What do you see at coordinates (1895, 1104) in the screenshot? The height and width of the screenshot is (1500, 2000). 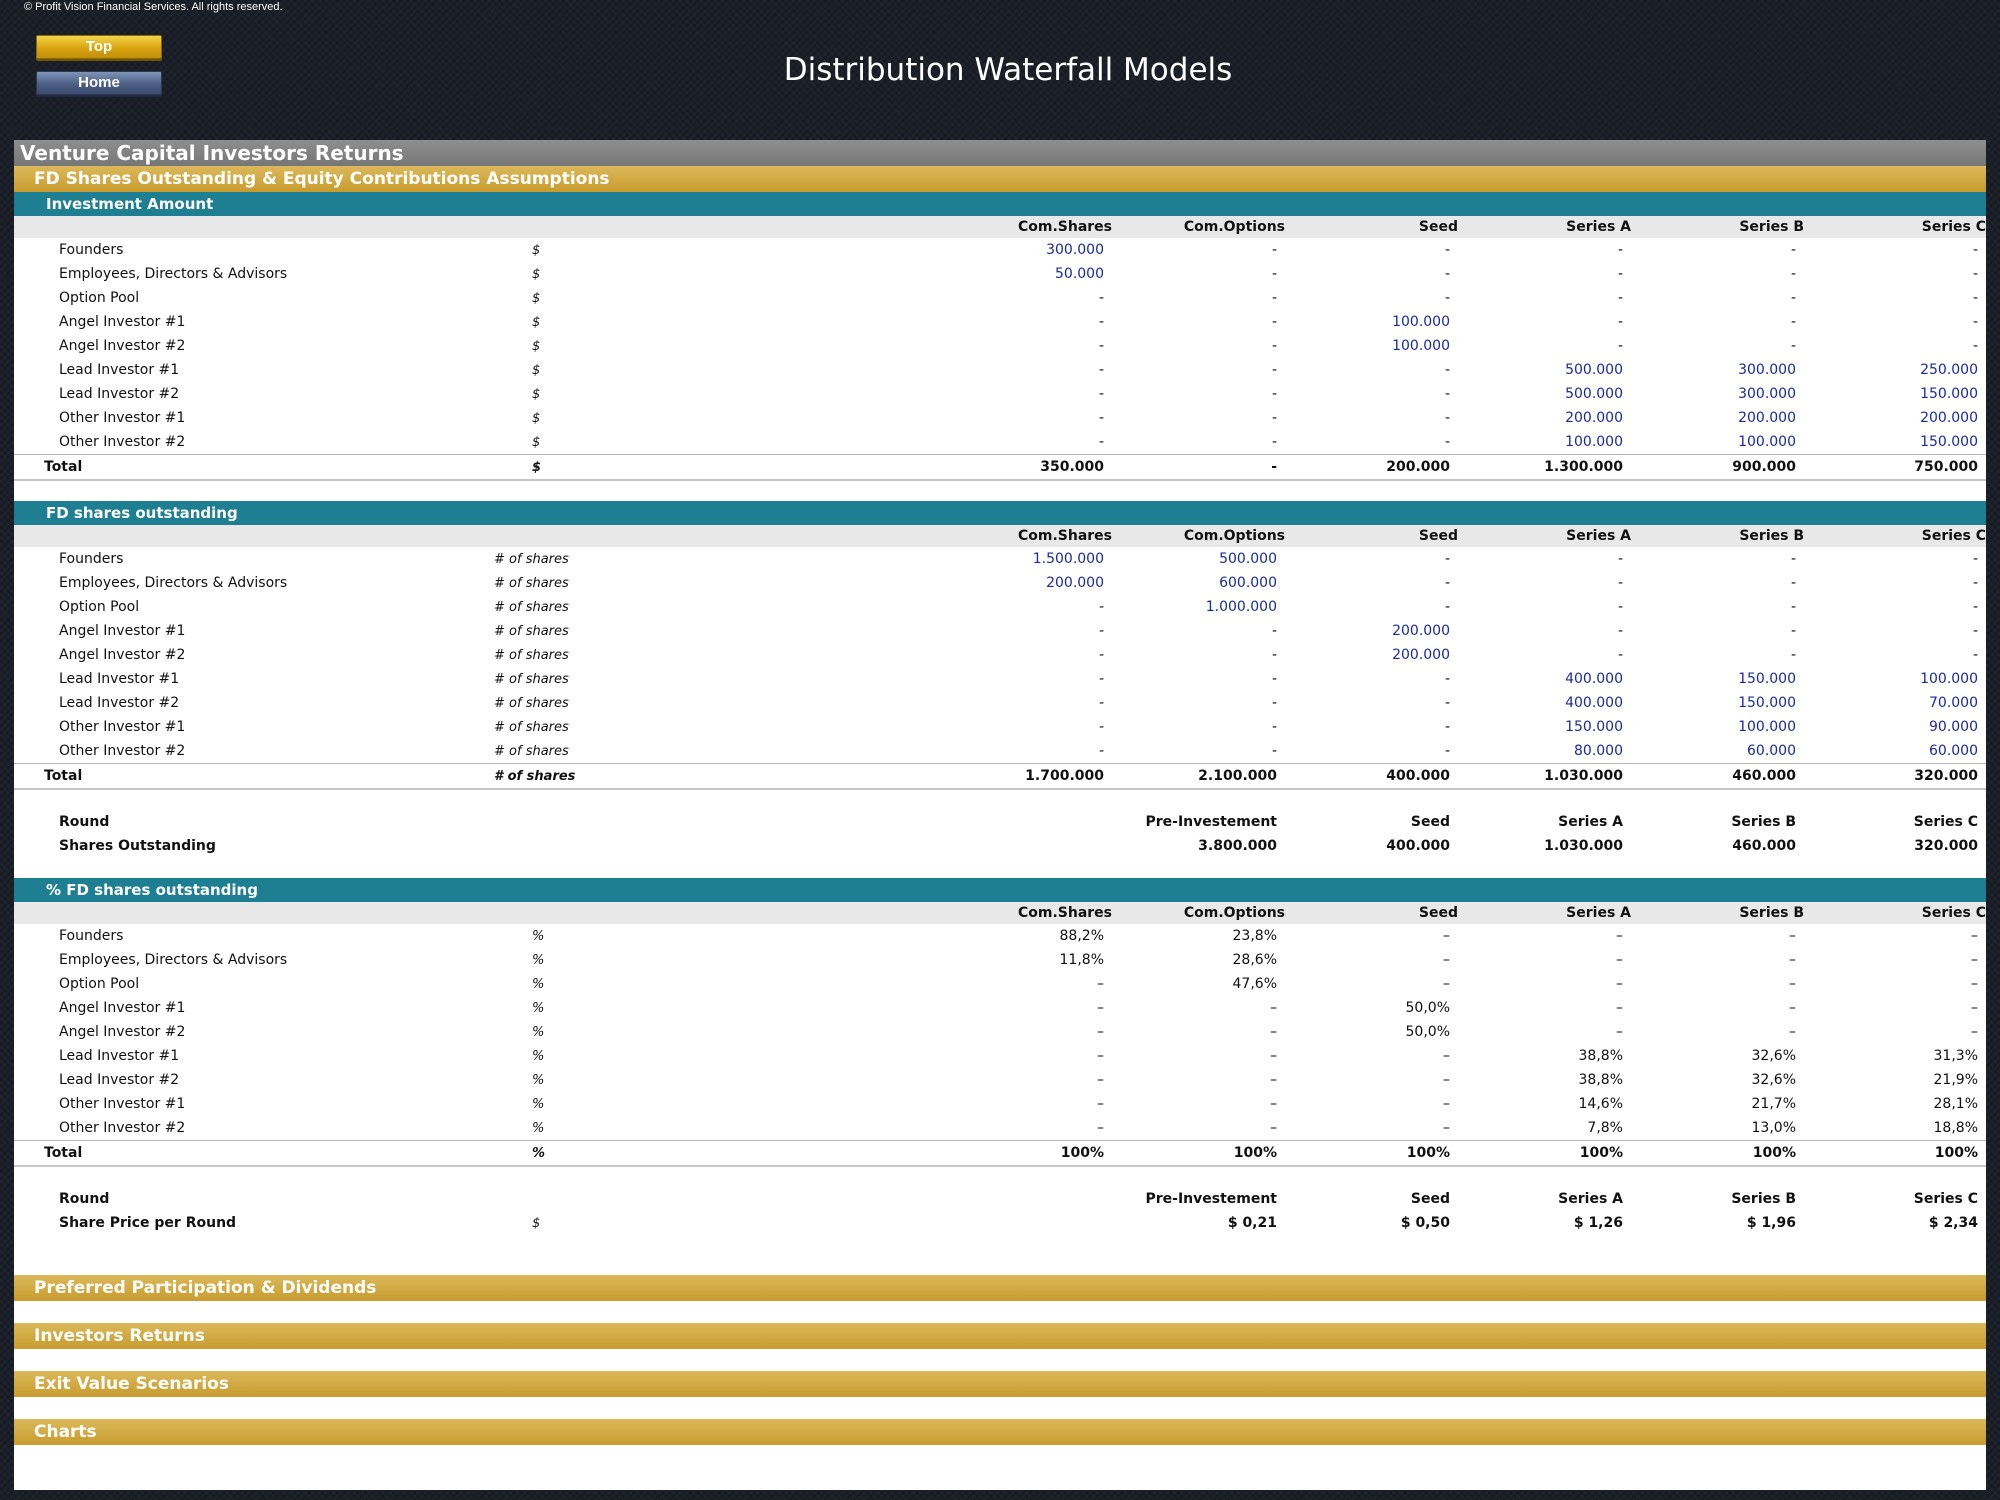 I see `cell-series-c: 28,1%` at bounding box center [1895, 1104].